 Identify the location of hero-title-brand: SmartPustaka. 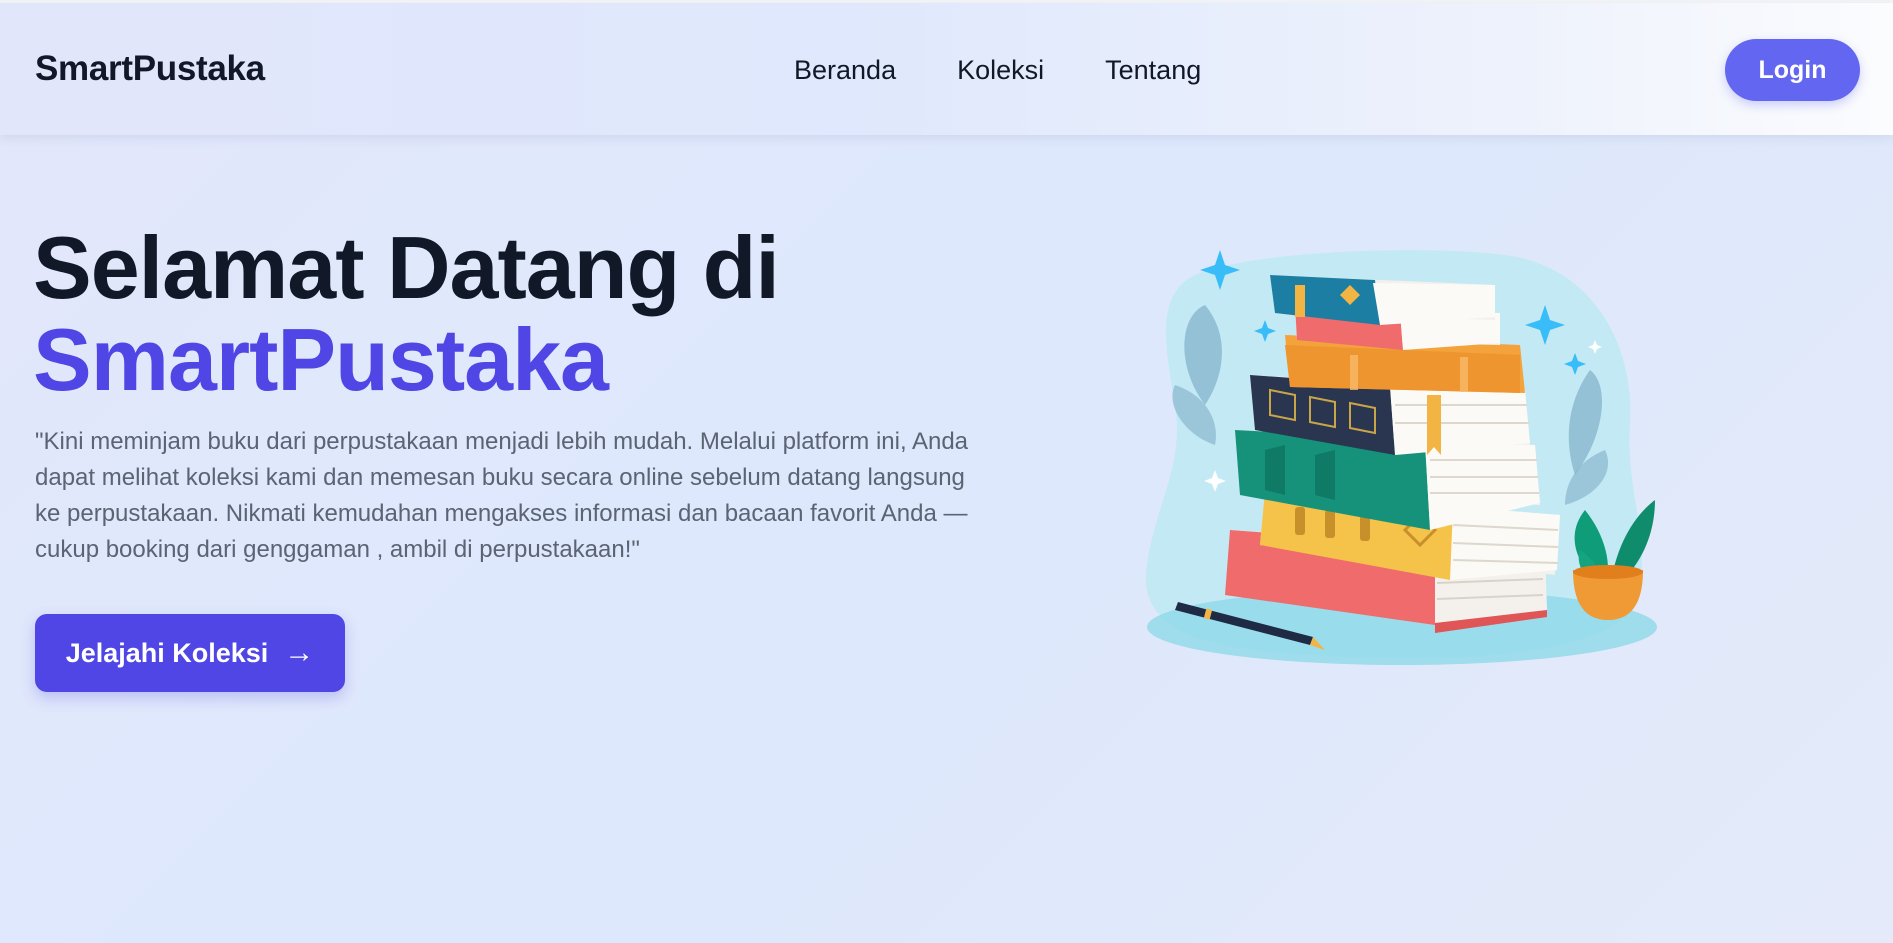
(321, 359).